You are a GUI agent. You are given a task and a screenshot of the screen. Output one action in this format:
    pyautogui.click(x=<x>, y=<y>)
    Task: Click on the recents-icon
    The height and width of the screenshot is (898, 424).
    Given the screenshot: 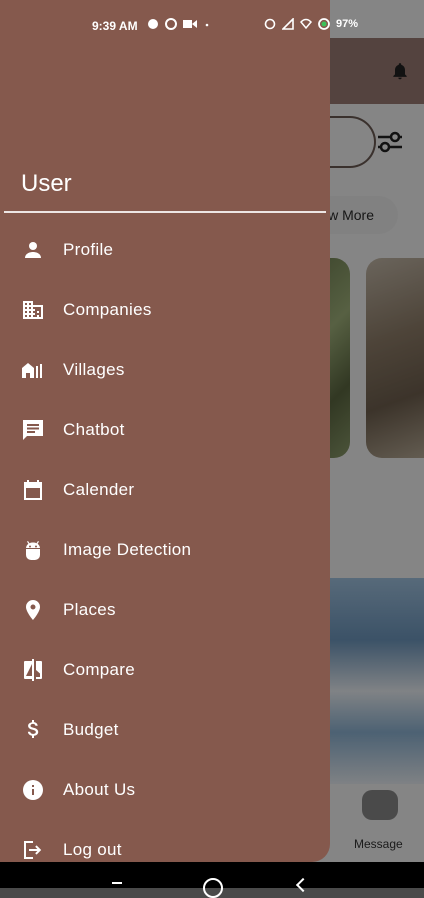 What is the action you would take?
    pyautogui.click(x=117, y=883)
    